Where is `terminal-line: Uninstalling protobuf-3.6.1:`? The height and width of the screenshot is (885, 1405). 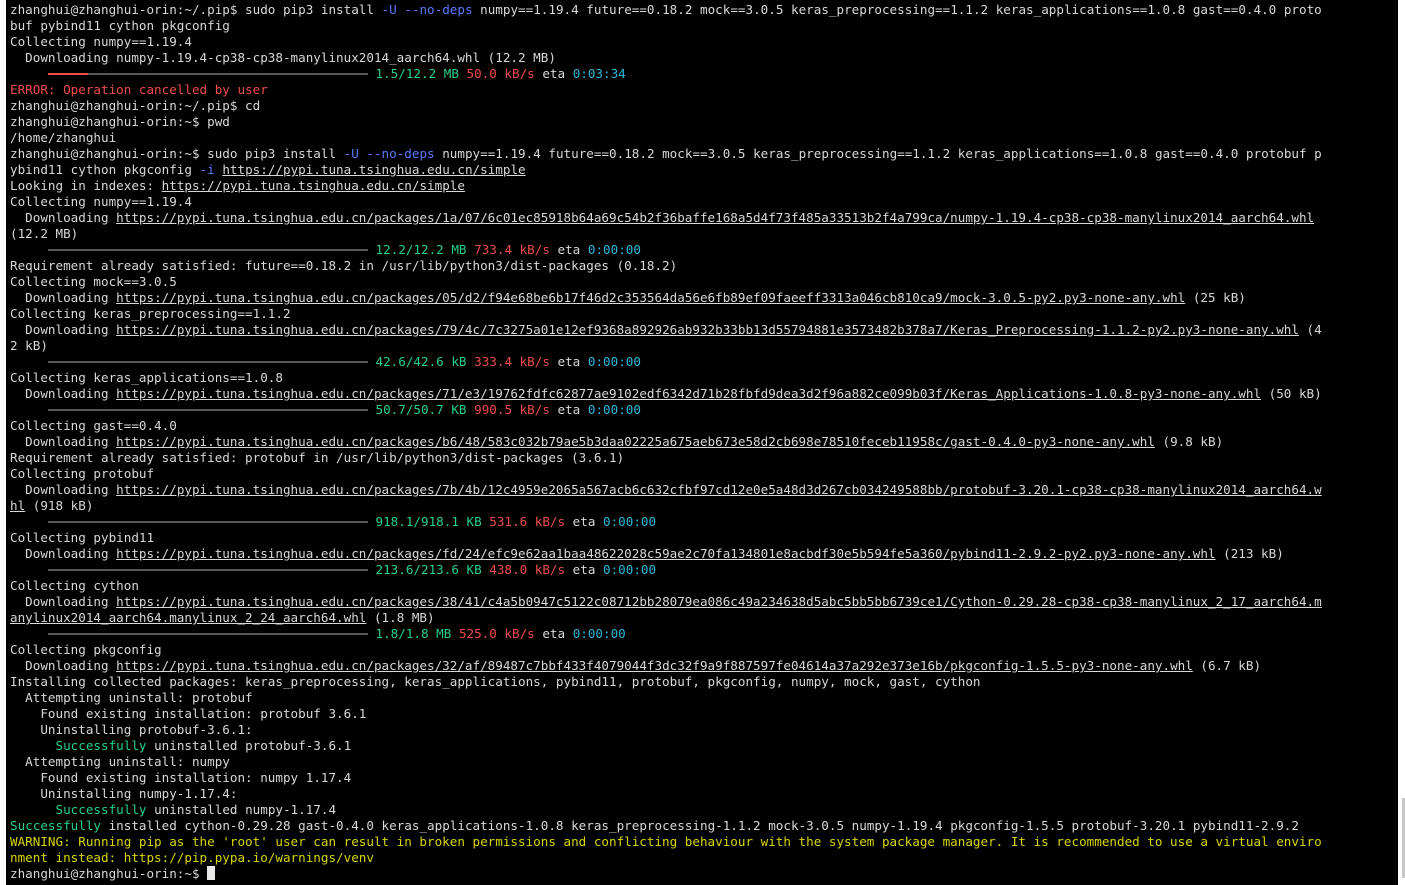 terminal-line: Uninstalling protobuf-3.6.1: is located at coordinates (666, 730).